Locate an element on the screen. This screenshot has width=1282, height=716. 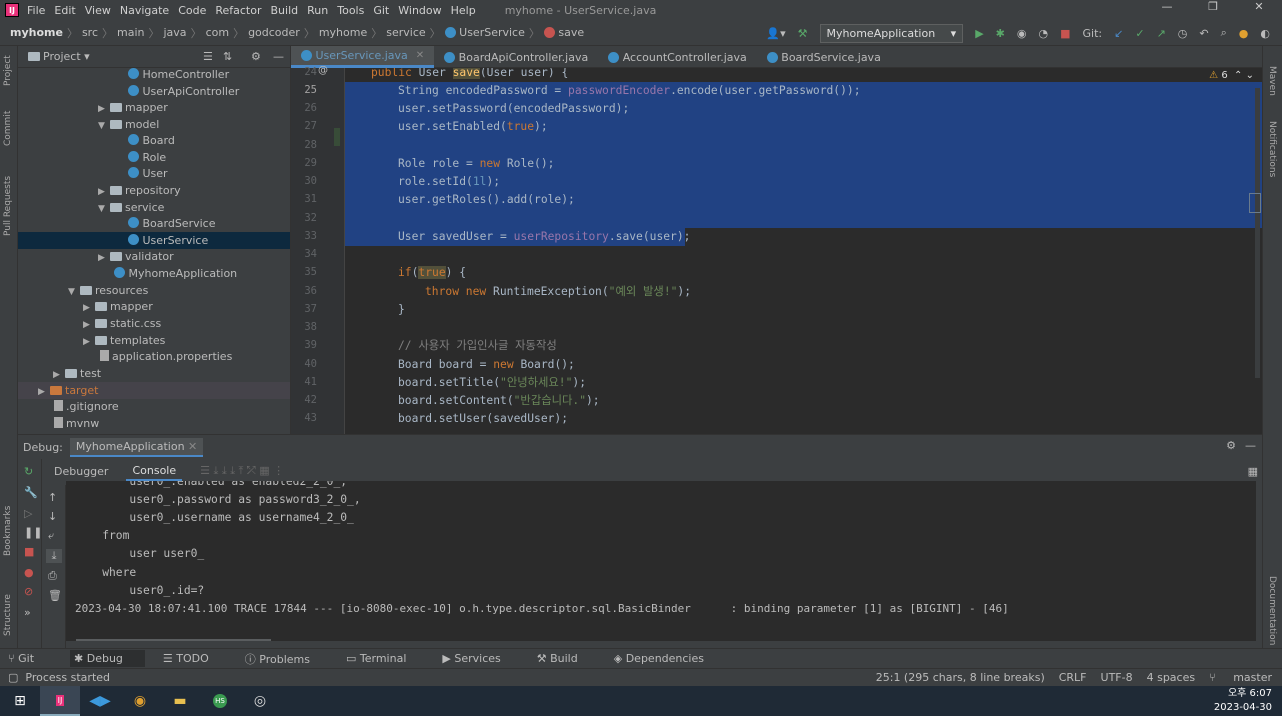
breadcrumb-userservice: UserService is located at coordinates (492, 32).